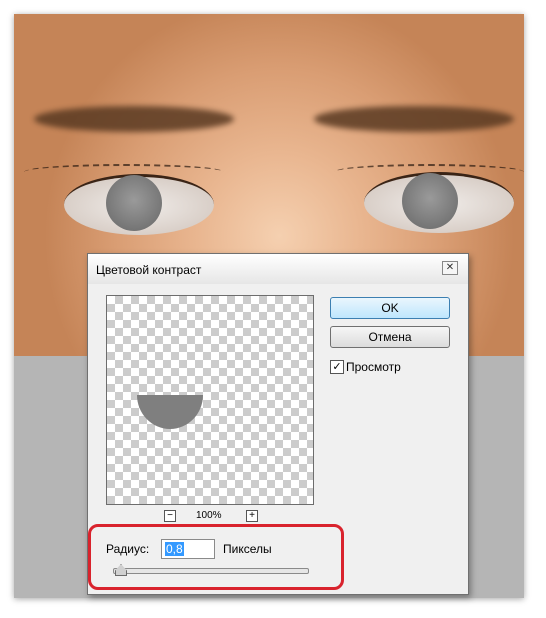 The image size is (546, 618). I want to click on dialog-title: Цветовой контраст, so click(149, 270).